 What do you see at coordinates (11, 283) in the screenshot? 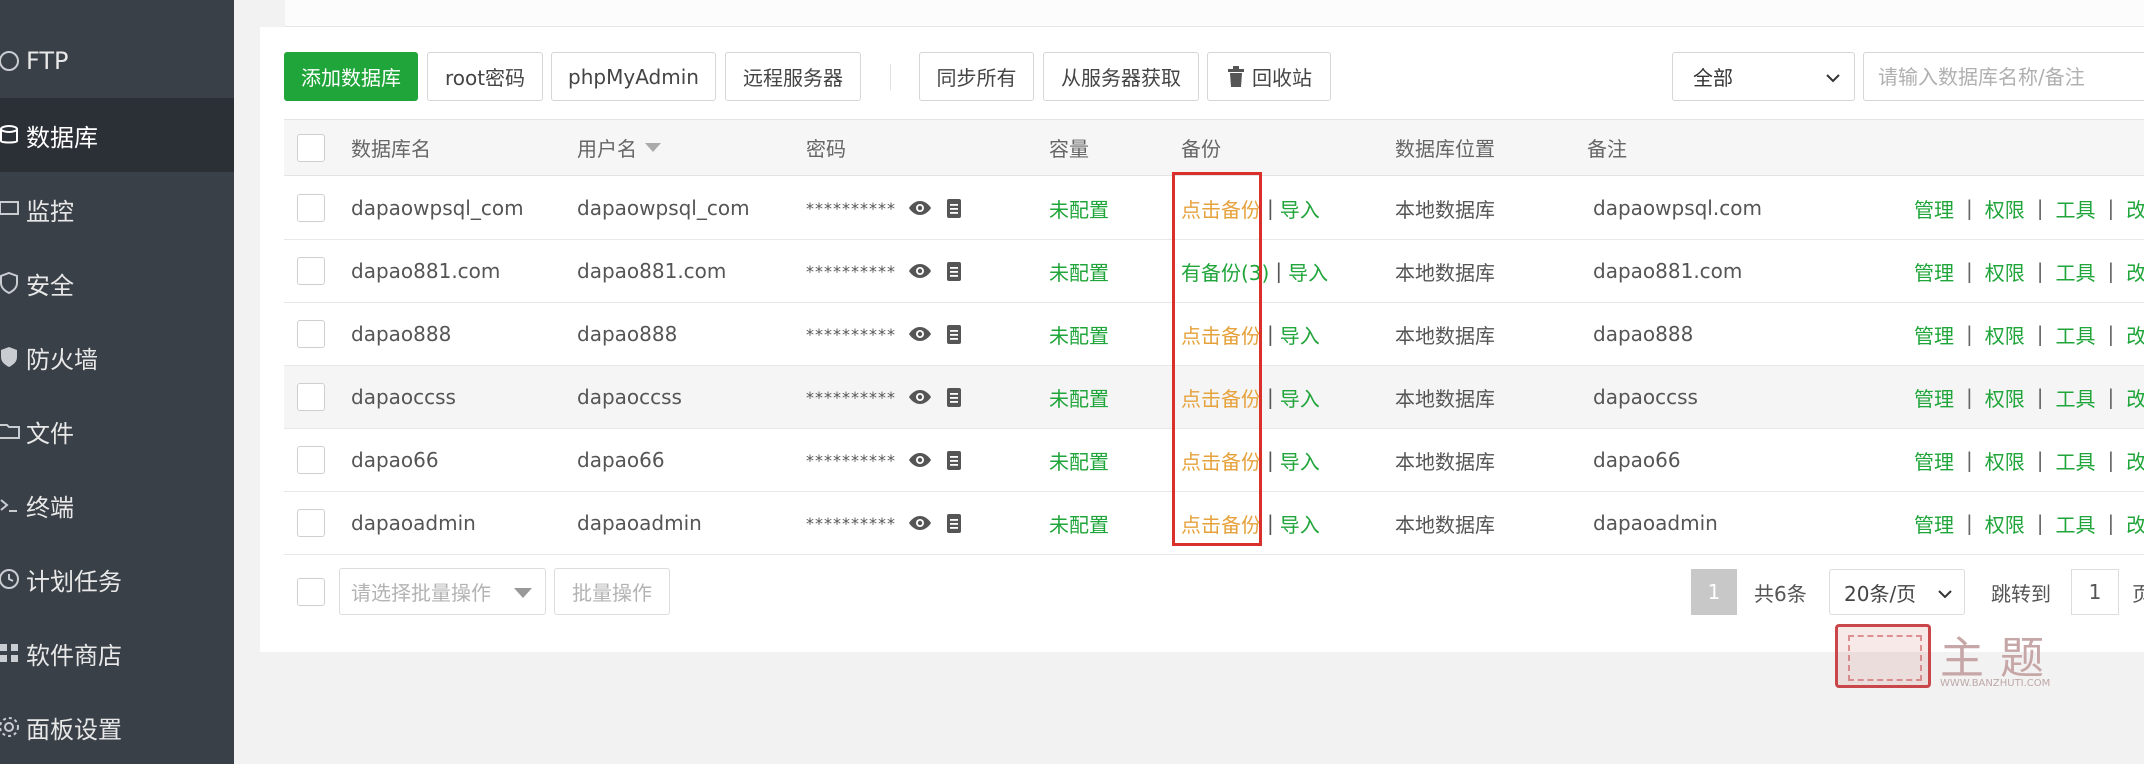
I see `shield-icon` at bounding box center [11, 283].